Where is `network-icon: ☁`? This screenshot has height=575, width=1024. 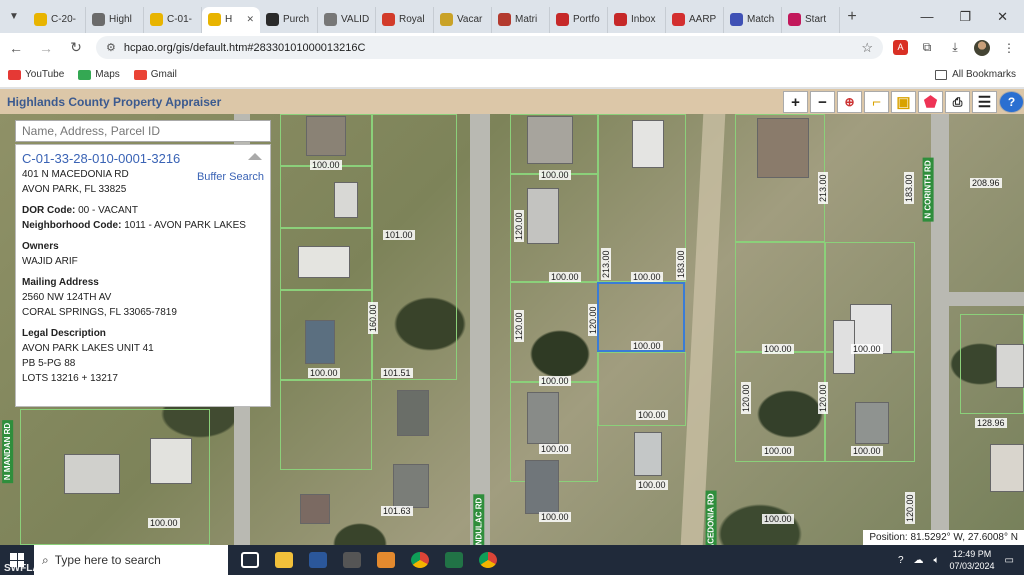 network-icon: ☁ is located at coordinates (919, 560).